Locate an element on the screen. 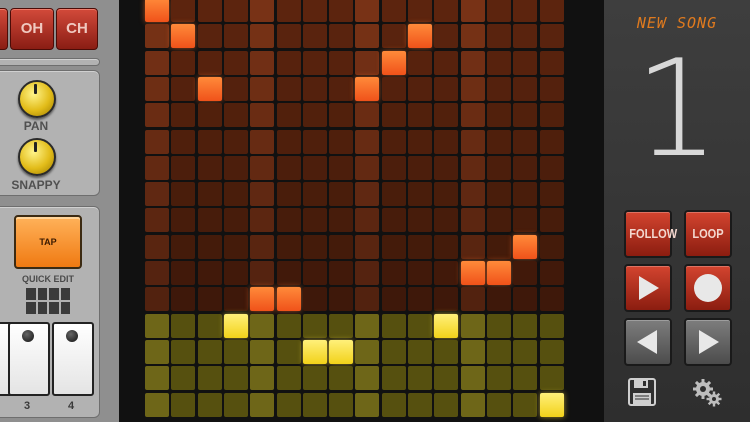 The width and height of the screenshot is (750, 422). pan-knob is located at coordinates (37, 99).